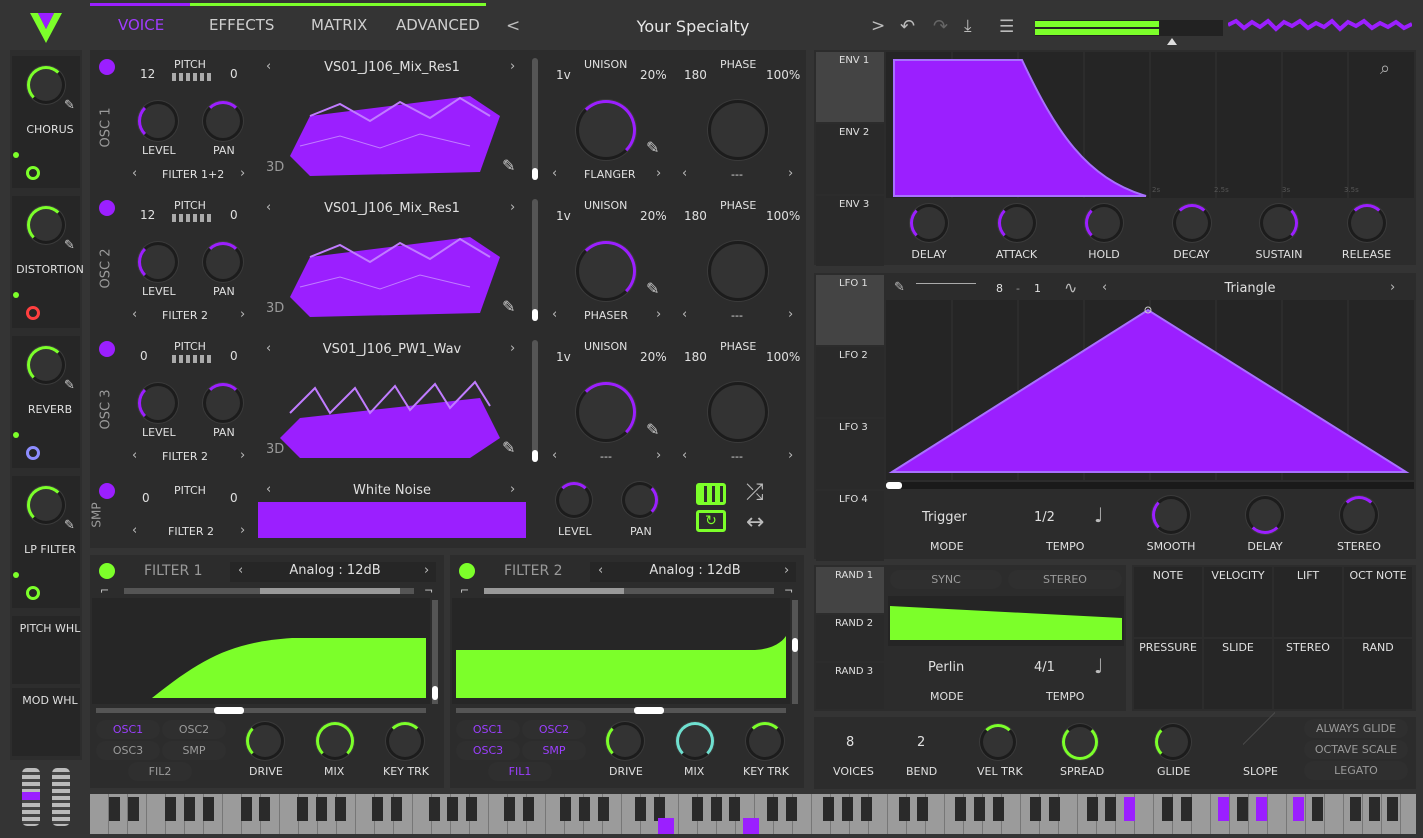  I want to click on osc-1-pitch-dots, so click(192, 77).